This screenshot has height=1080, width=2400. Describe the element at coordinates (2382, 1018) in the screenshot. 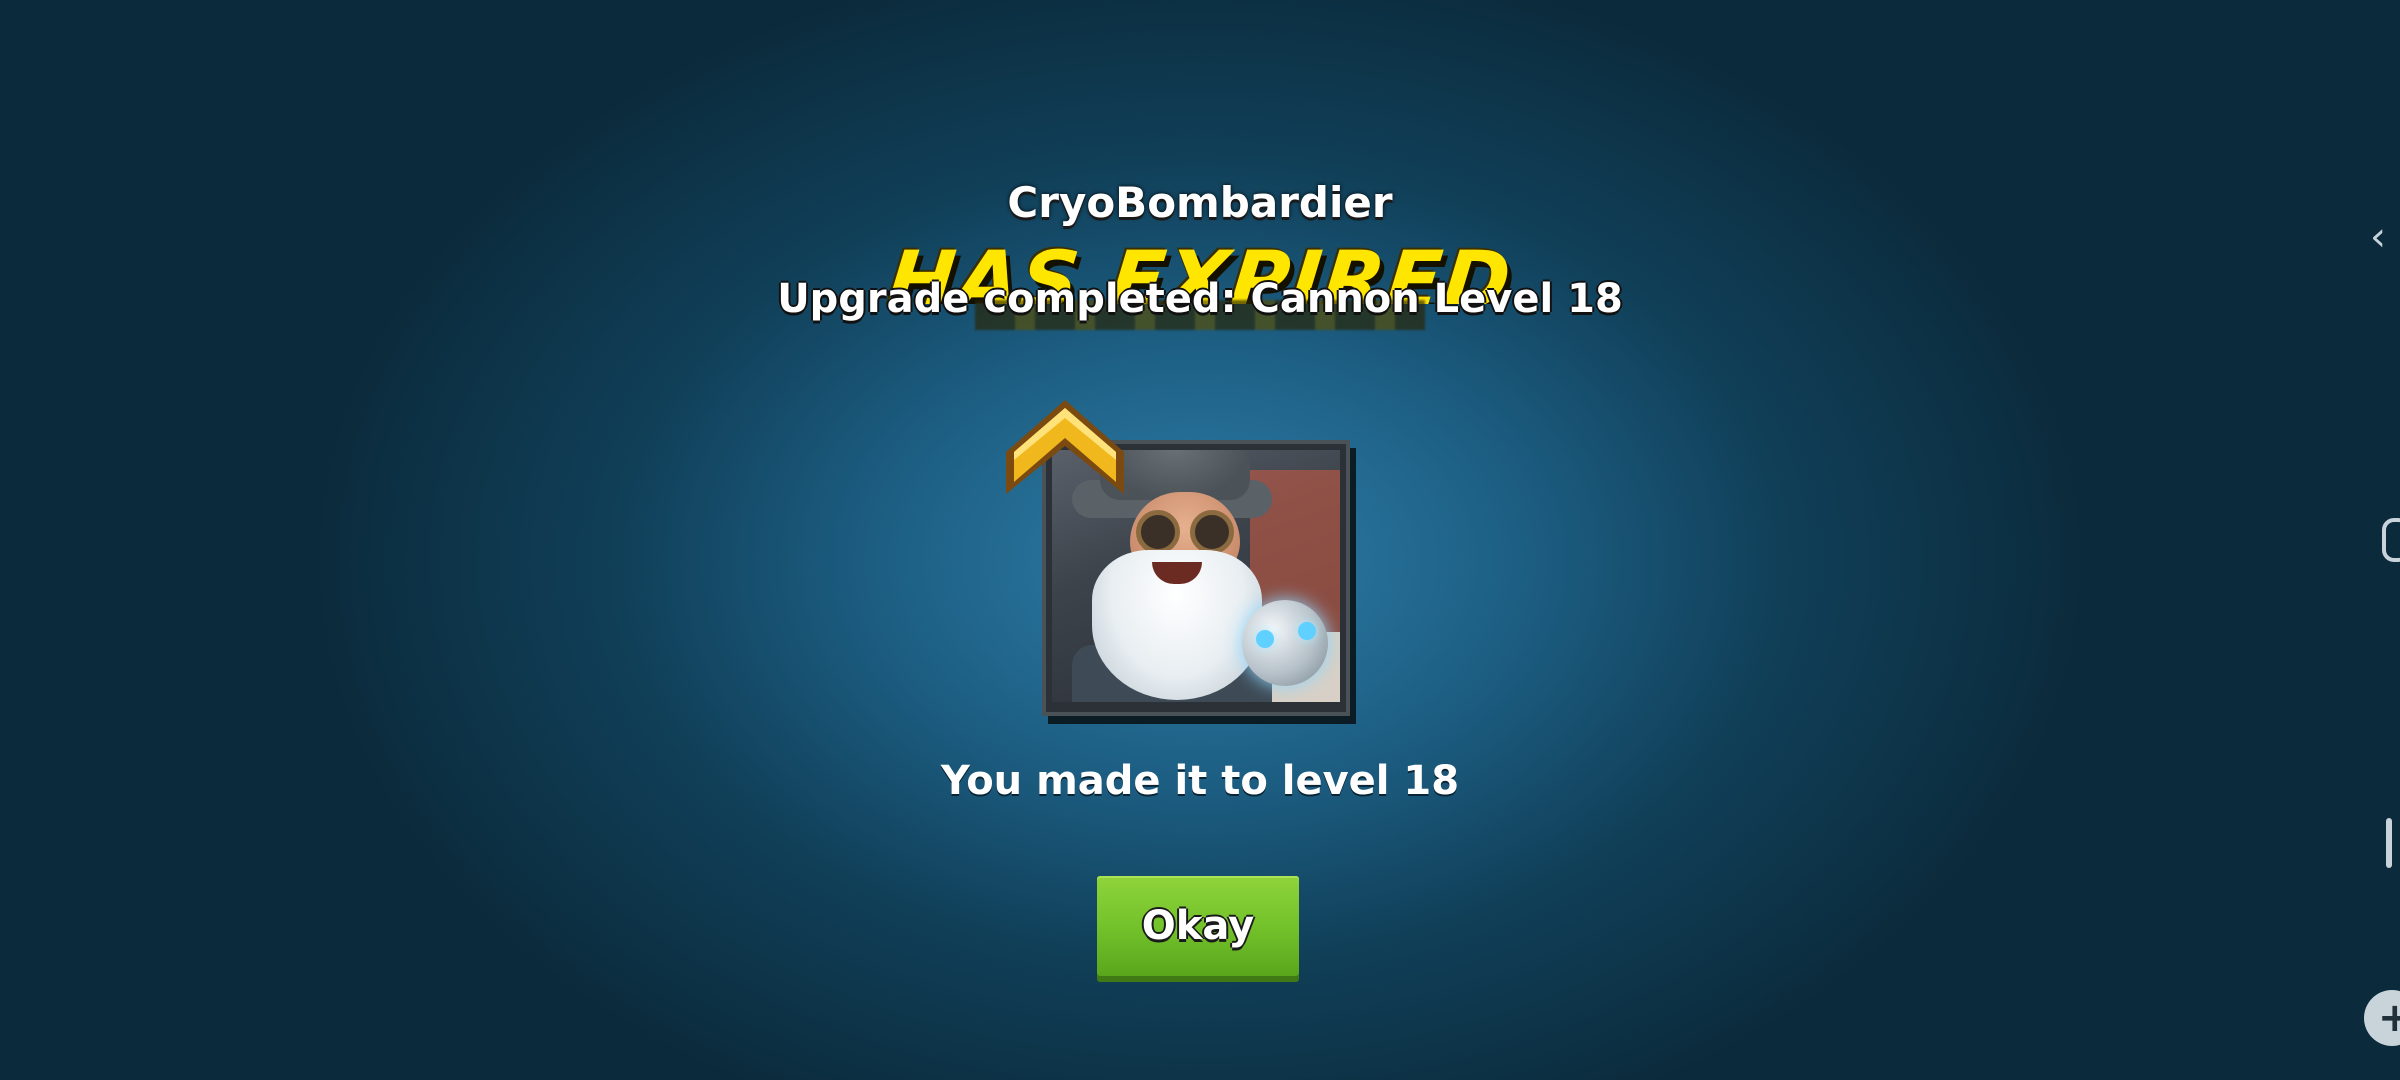

I see `plus-icon: +` at that location.